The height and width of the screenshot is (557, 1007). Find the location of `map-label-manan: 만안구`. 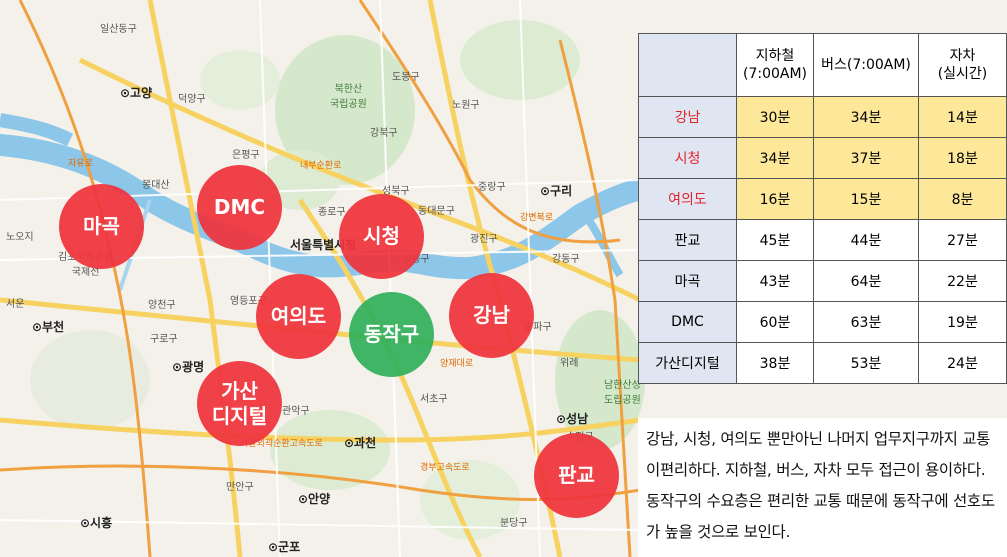

map-label-manan: 만안구 is located at coordinates (240, 487).